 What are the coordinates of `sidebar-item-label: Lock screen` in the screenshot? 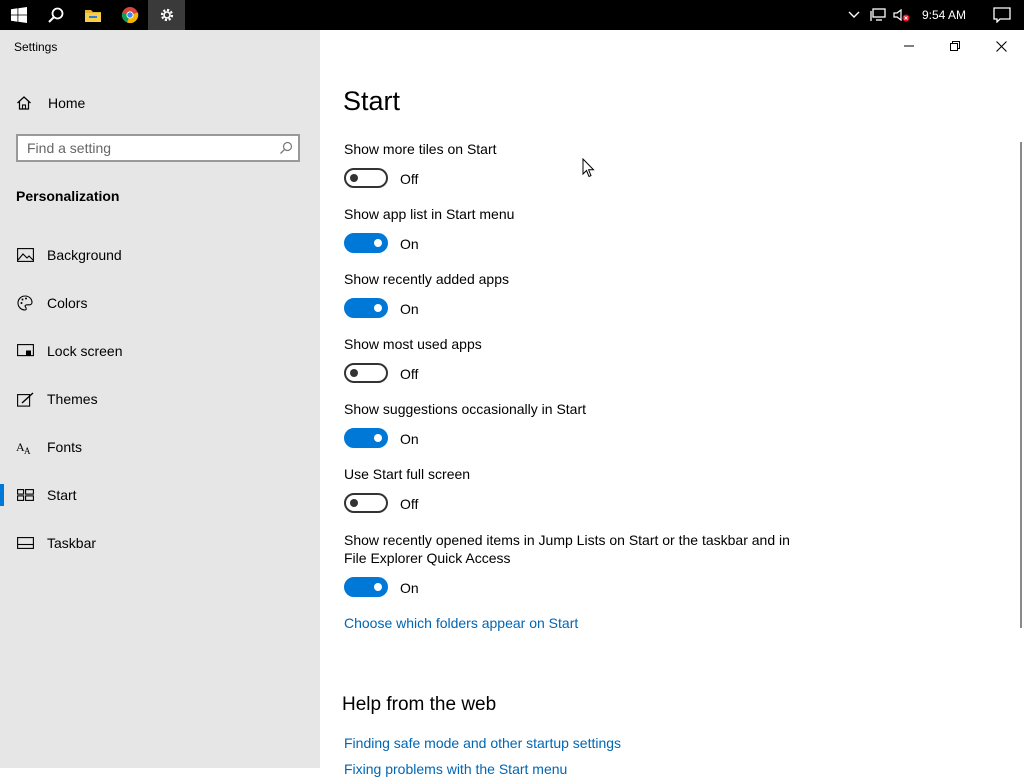 It's located at (85, 351).